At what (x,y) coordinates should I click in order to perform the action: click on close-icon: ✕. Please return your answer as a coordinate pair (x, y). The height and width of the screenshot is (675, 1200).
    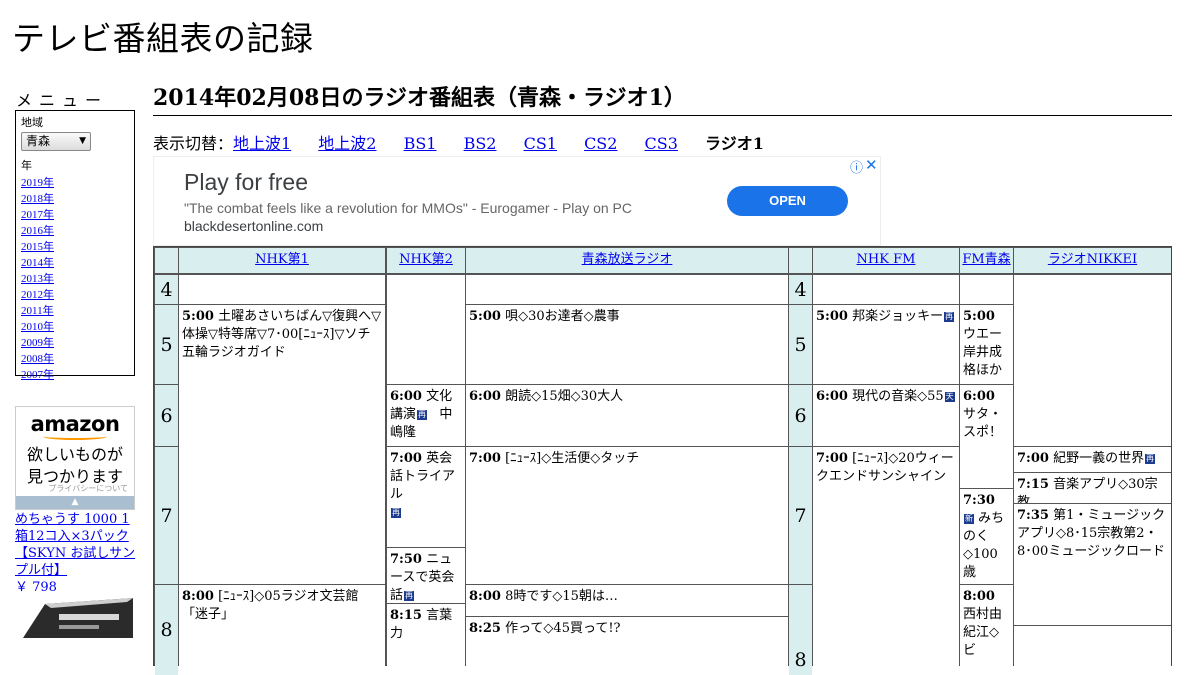
    Looking at the image, I should click on (871, 165).